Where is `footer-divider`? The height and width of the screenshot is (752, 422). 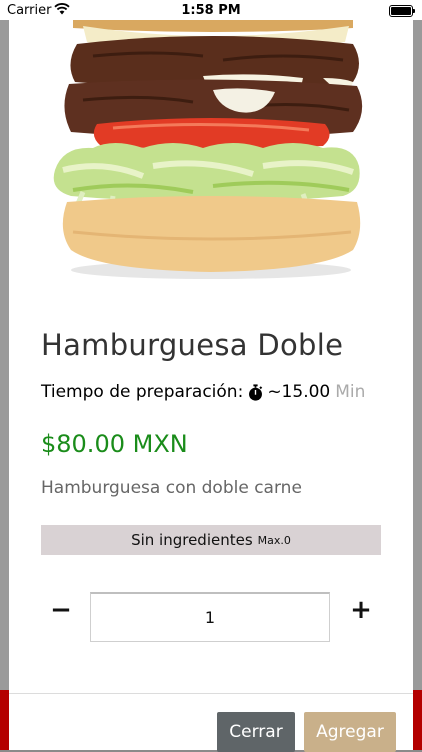 footer-divider is located at coordinates (211, 693).